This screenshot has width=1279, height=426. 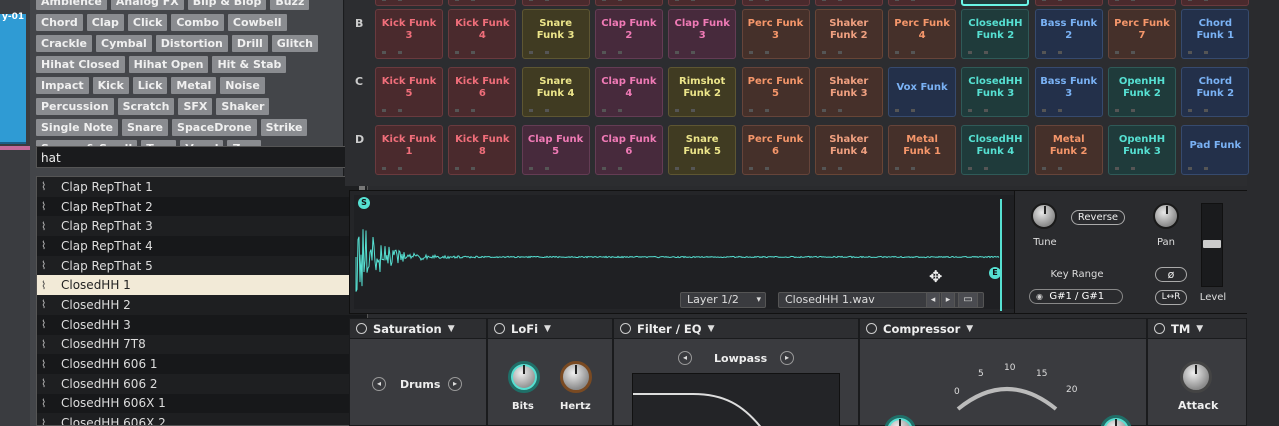 I want to click on tag-chip: Ambience, so click(x=71, y=5).